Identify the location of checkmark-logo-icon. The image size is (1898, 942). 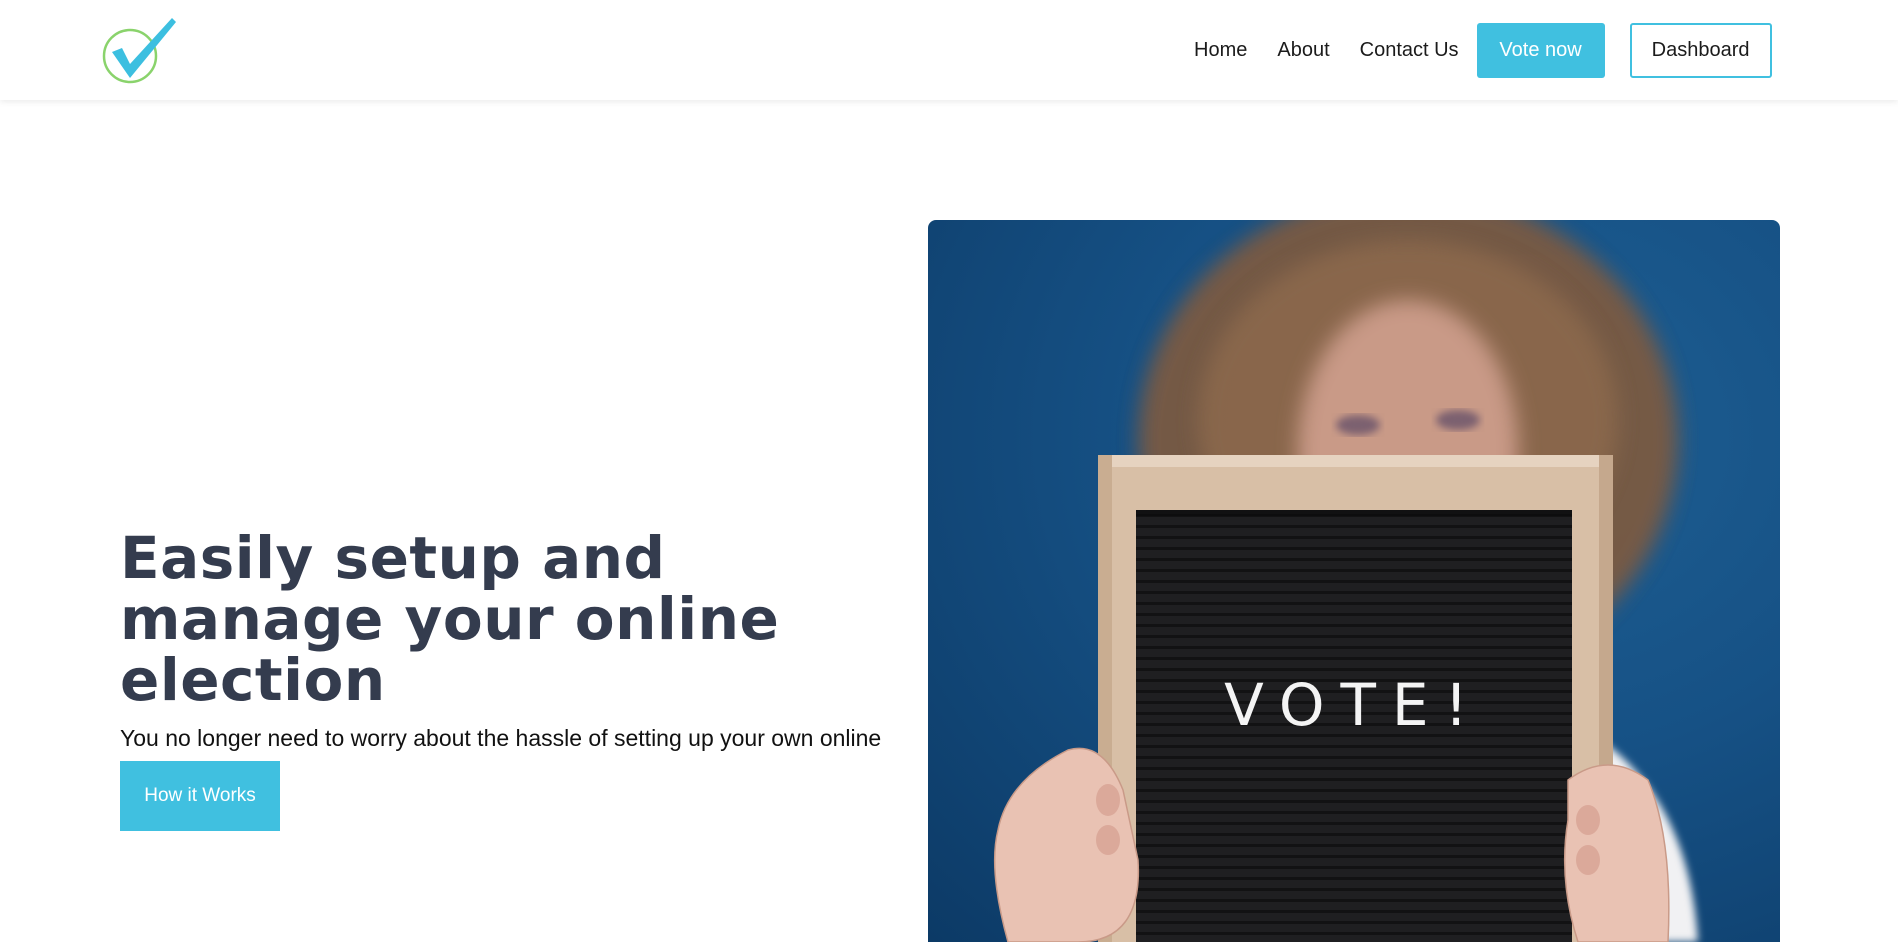
(140, 51).